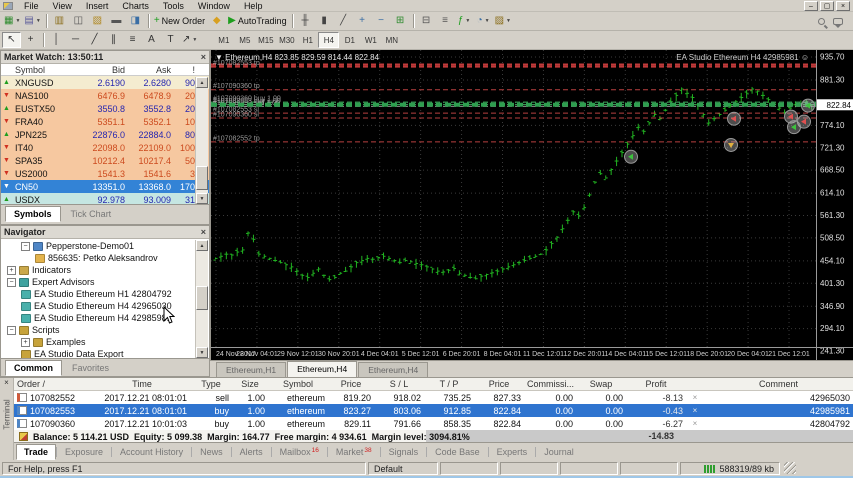 The image size is (853, 478). I want to click on column-swap: Swap, so click(601, 384).